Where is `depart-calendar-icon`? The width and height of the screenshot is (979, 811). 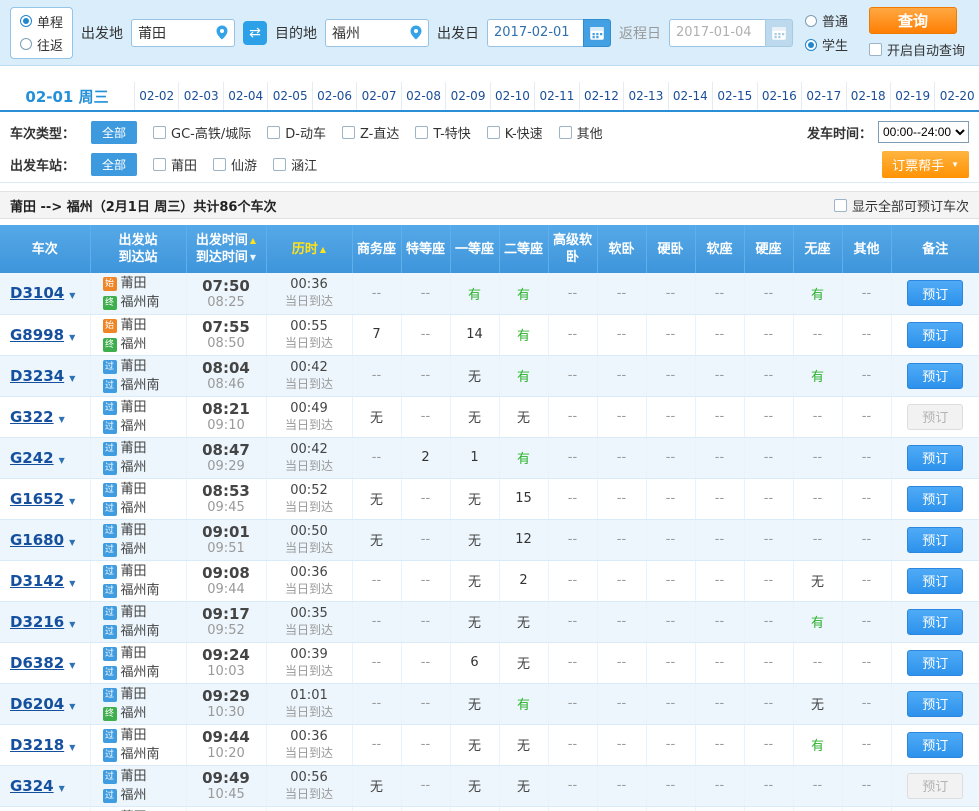 depart-calendar-icon is located at coordinates (597, 32).